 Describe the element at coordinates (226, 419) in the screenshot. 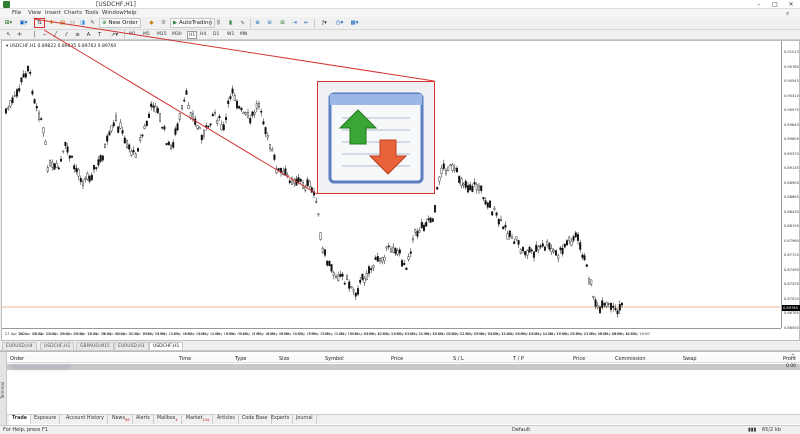

I see `tab-articles: Articles` at that location.